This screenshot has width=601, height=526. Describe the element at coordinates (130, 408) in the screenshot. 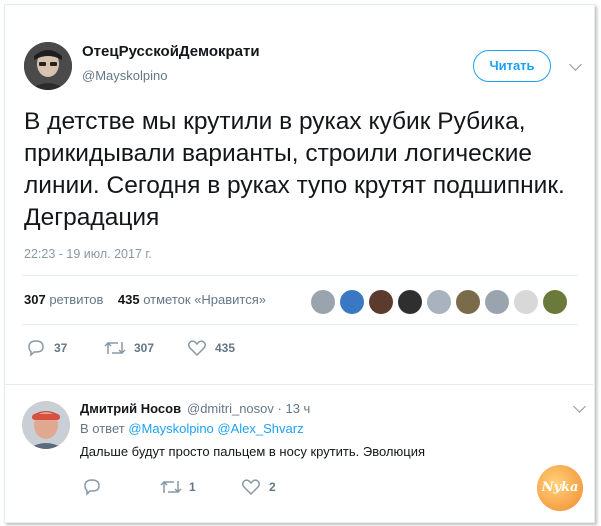

I see `reply-author-name: Дмитрий Носов` at that location.